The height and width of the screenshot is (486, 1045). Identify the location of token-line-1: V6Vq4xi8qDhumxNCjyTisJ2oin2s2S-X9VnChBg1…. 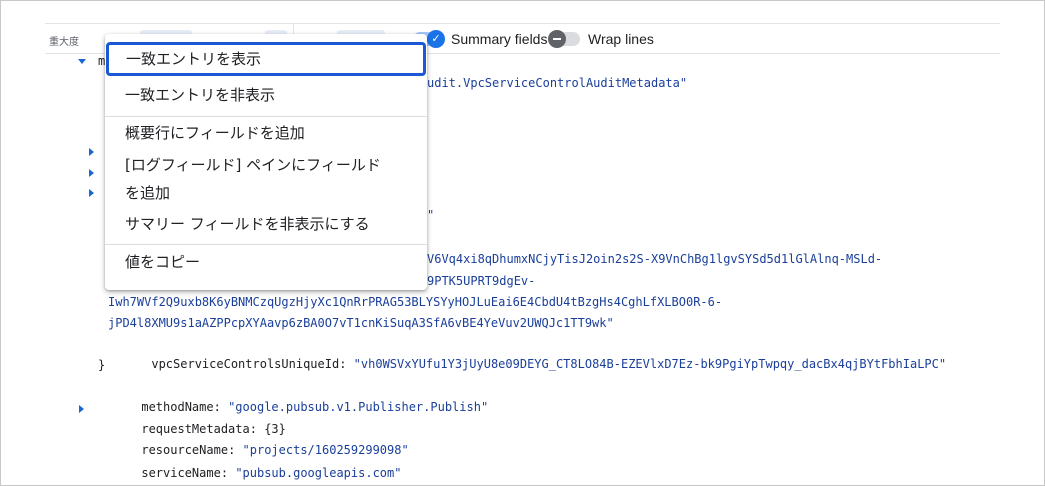
(654, 259).